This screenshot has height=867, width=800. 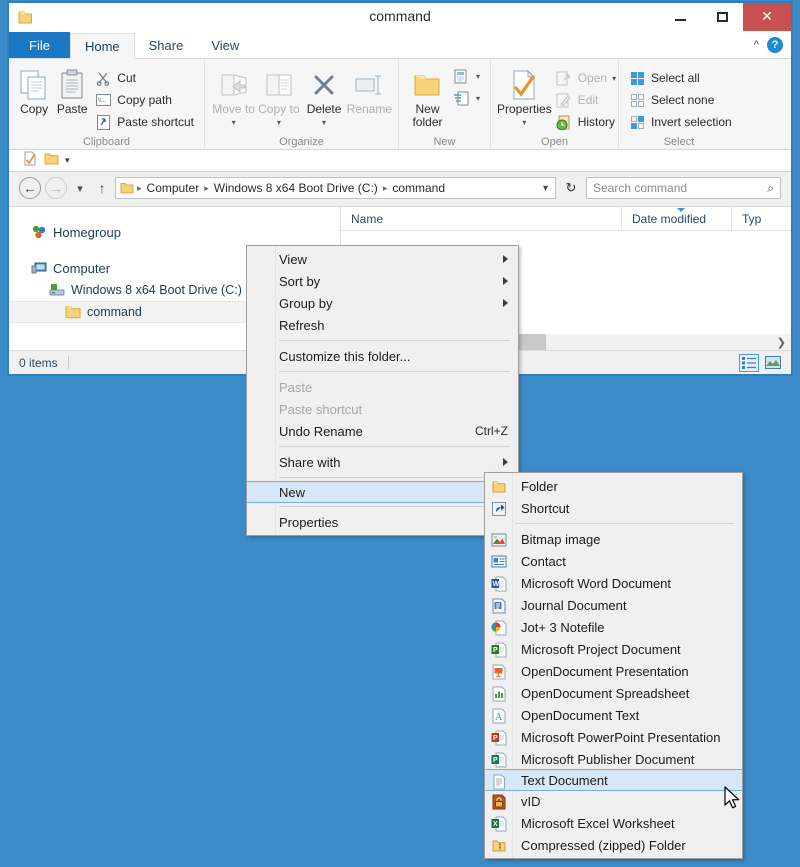 I want to click on recent-locations-button: ▾, so click(x=80, y=188).